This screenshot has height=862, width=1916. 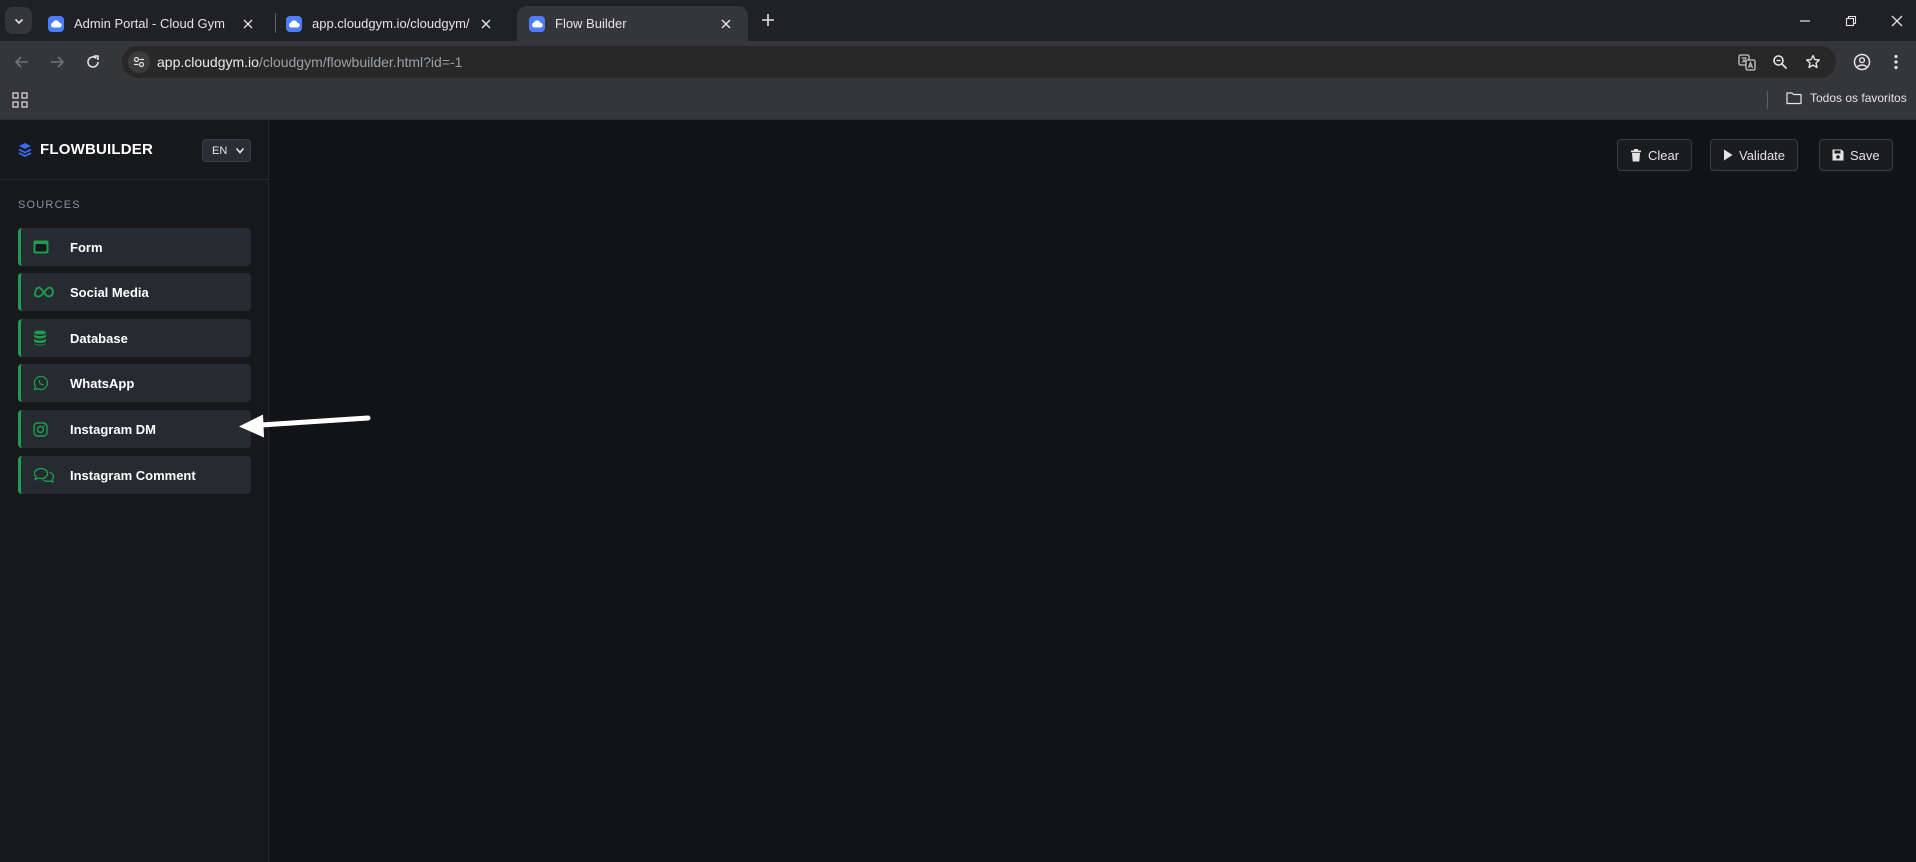 I want to click on translate-icon, so click(x=1747, y=62).